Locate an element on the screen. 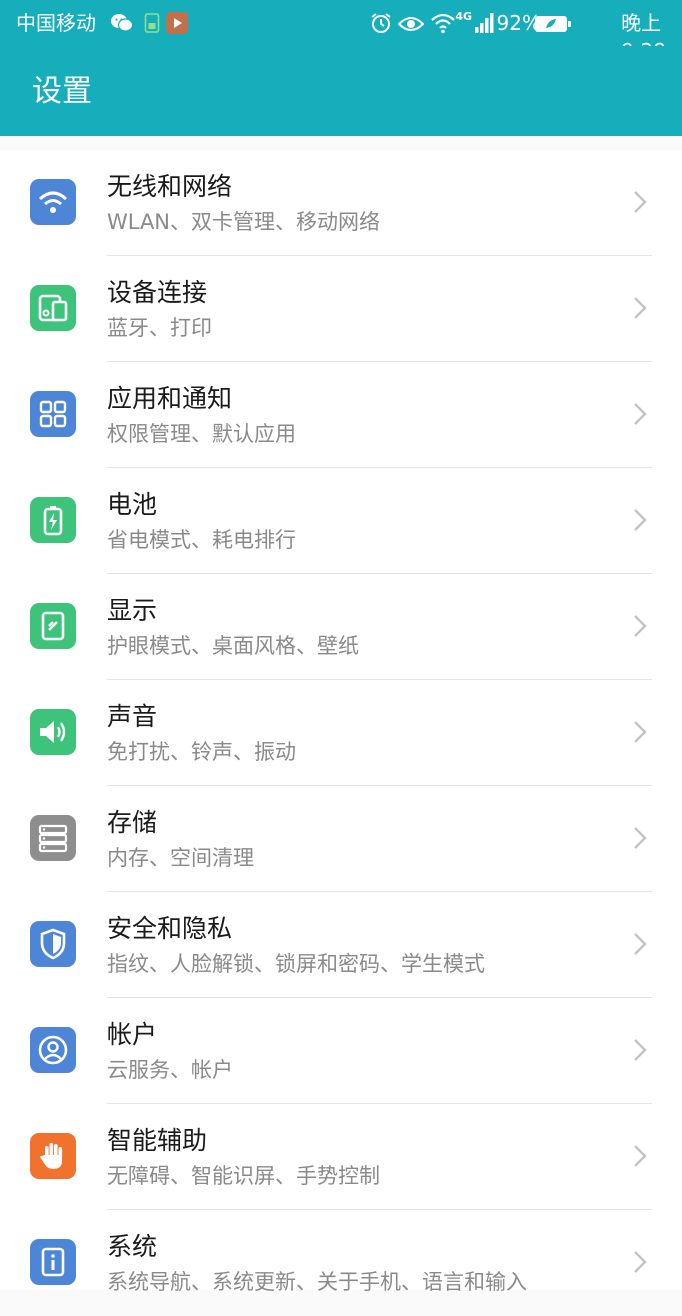 Image resolution: width=682 pixels, height=1316 pixels. settings-item-sound: 声音 免打扰、铃声、振动 is located at coordinates (341, 733).